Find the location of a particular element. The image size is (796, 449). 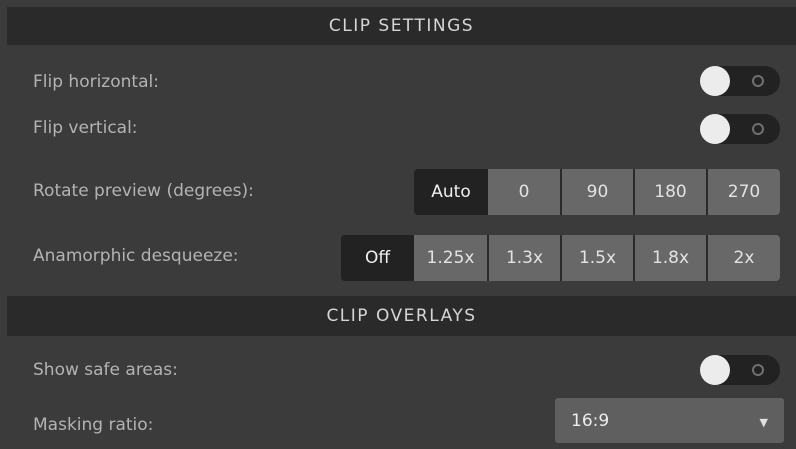

rotate-preview-label: Rotate preview (degrees): is located at coordinates (143, 191).